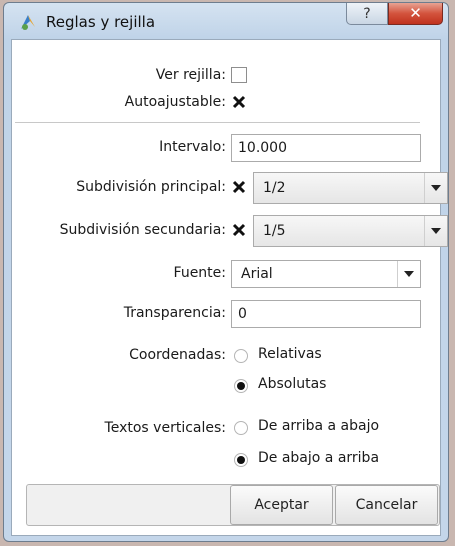 This screenshot has width=455, height=546. Describe the element at coordinates (326, 314) in the screenshot. I see `transparency-input: 0` at that location.